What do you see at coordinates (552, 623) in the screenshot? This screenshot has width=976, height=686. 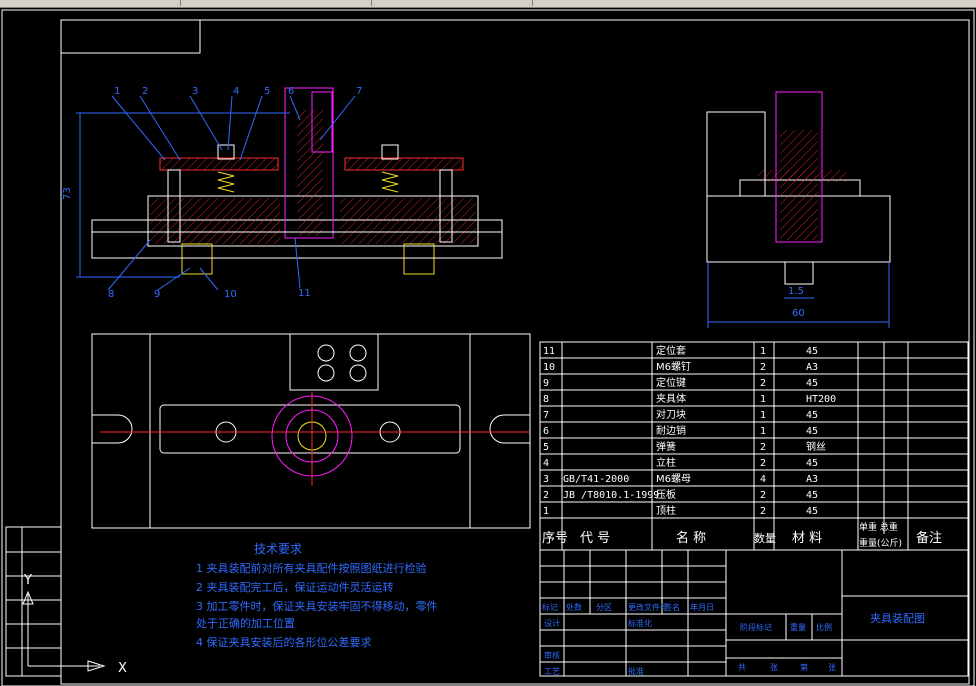 I see `title-block-cell: 设计` at bounding box center [552, 623].